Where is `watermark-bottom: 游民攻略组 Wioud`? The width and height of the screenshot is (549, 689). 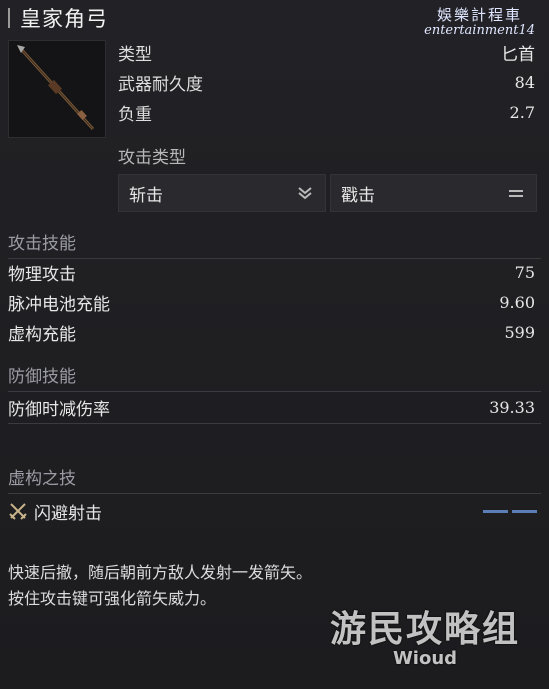
watermark-bottom: 游民攻略组 Wioud is located at coordinates (425, 634).